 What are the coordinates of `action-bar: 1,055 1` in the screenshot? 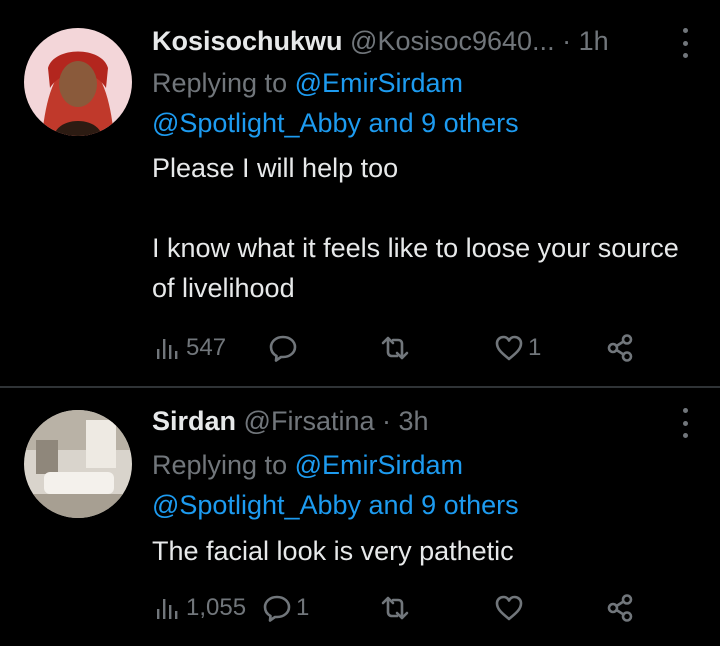 It's located at (402, 608).